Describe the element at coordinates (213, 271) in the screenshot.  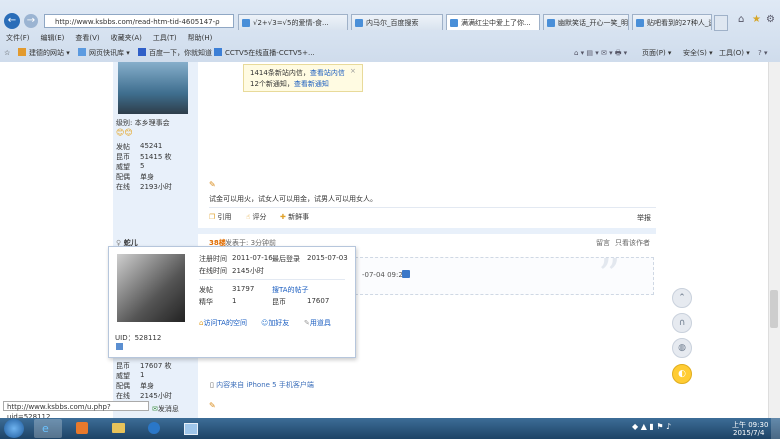
I see `online-label: 在线时间` at that location.